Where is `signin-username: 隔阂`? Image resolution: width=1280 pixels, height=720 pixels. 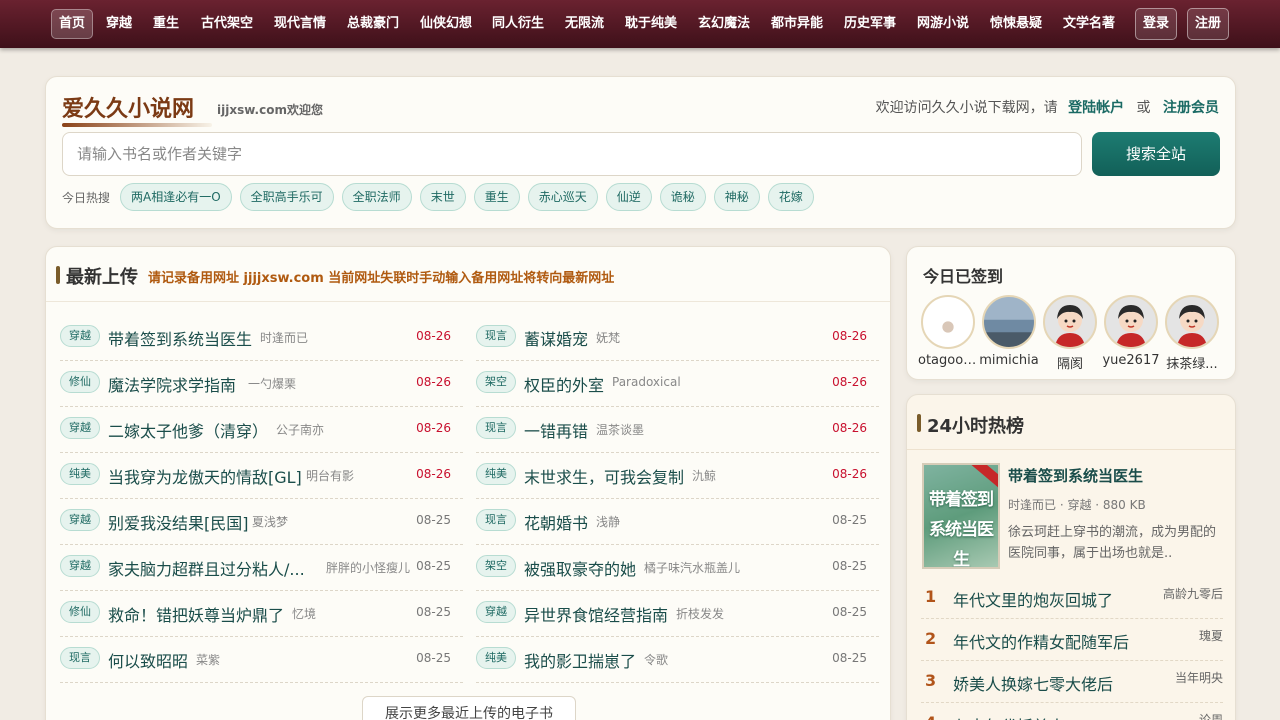 signin-username: 隔阂 is located at coordinates (1069, 364).